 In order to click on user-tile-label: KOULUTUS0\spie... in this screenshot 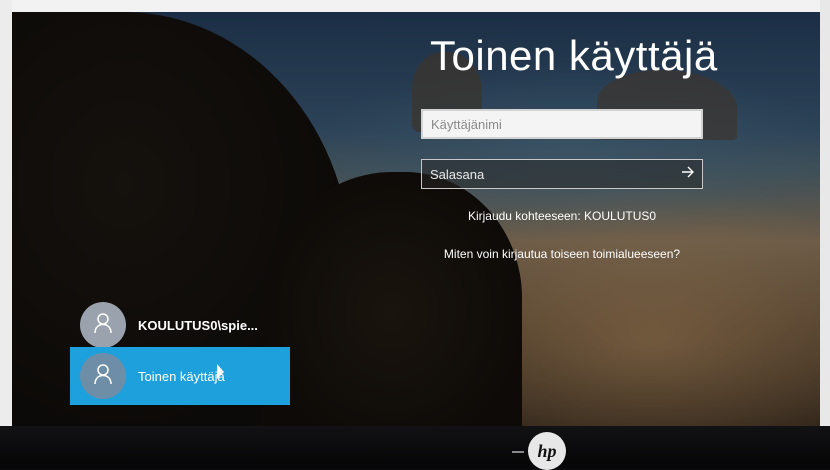, I will do `click(198, 325)`.